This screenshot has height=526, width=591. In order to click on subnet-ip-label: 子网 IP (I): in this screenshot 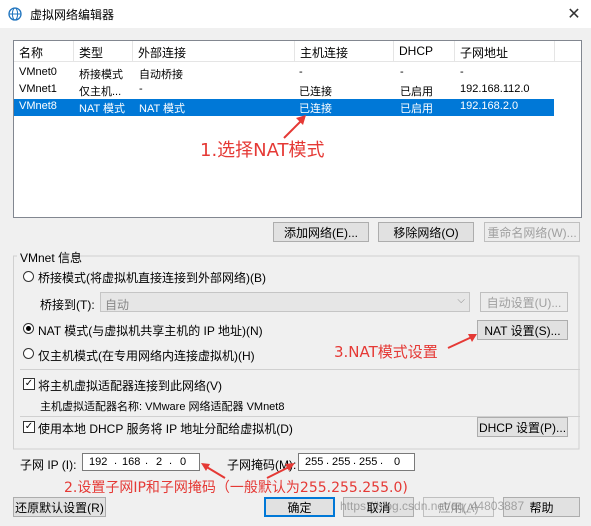, I will do `click(48, 465)`.